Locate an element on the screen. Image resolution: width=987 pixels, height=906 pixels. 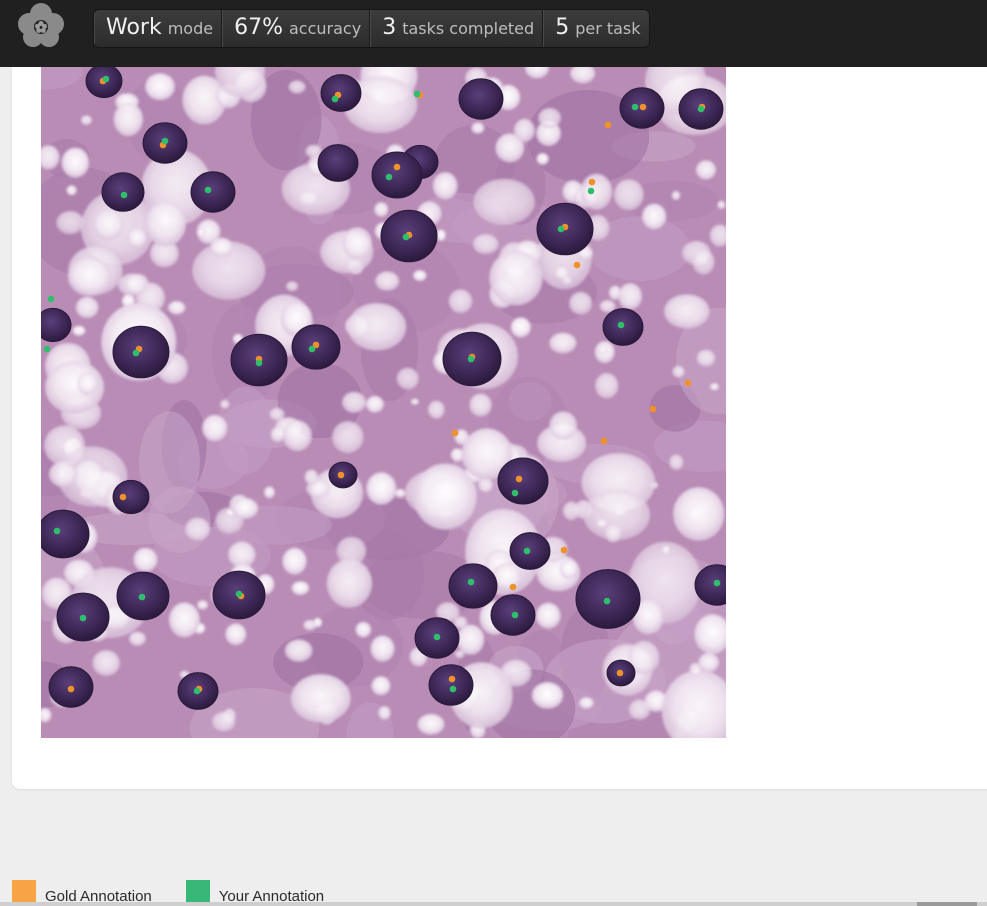
mode-stat: Work mode is located at coordinates (158, 28).